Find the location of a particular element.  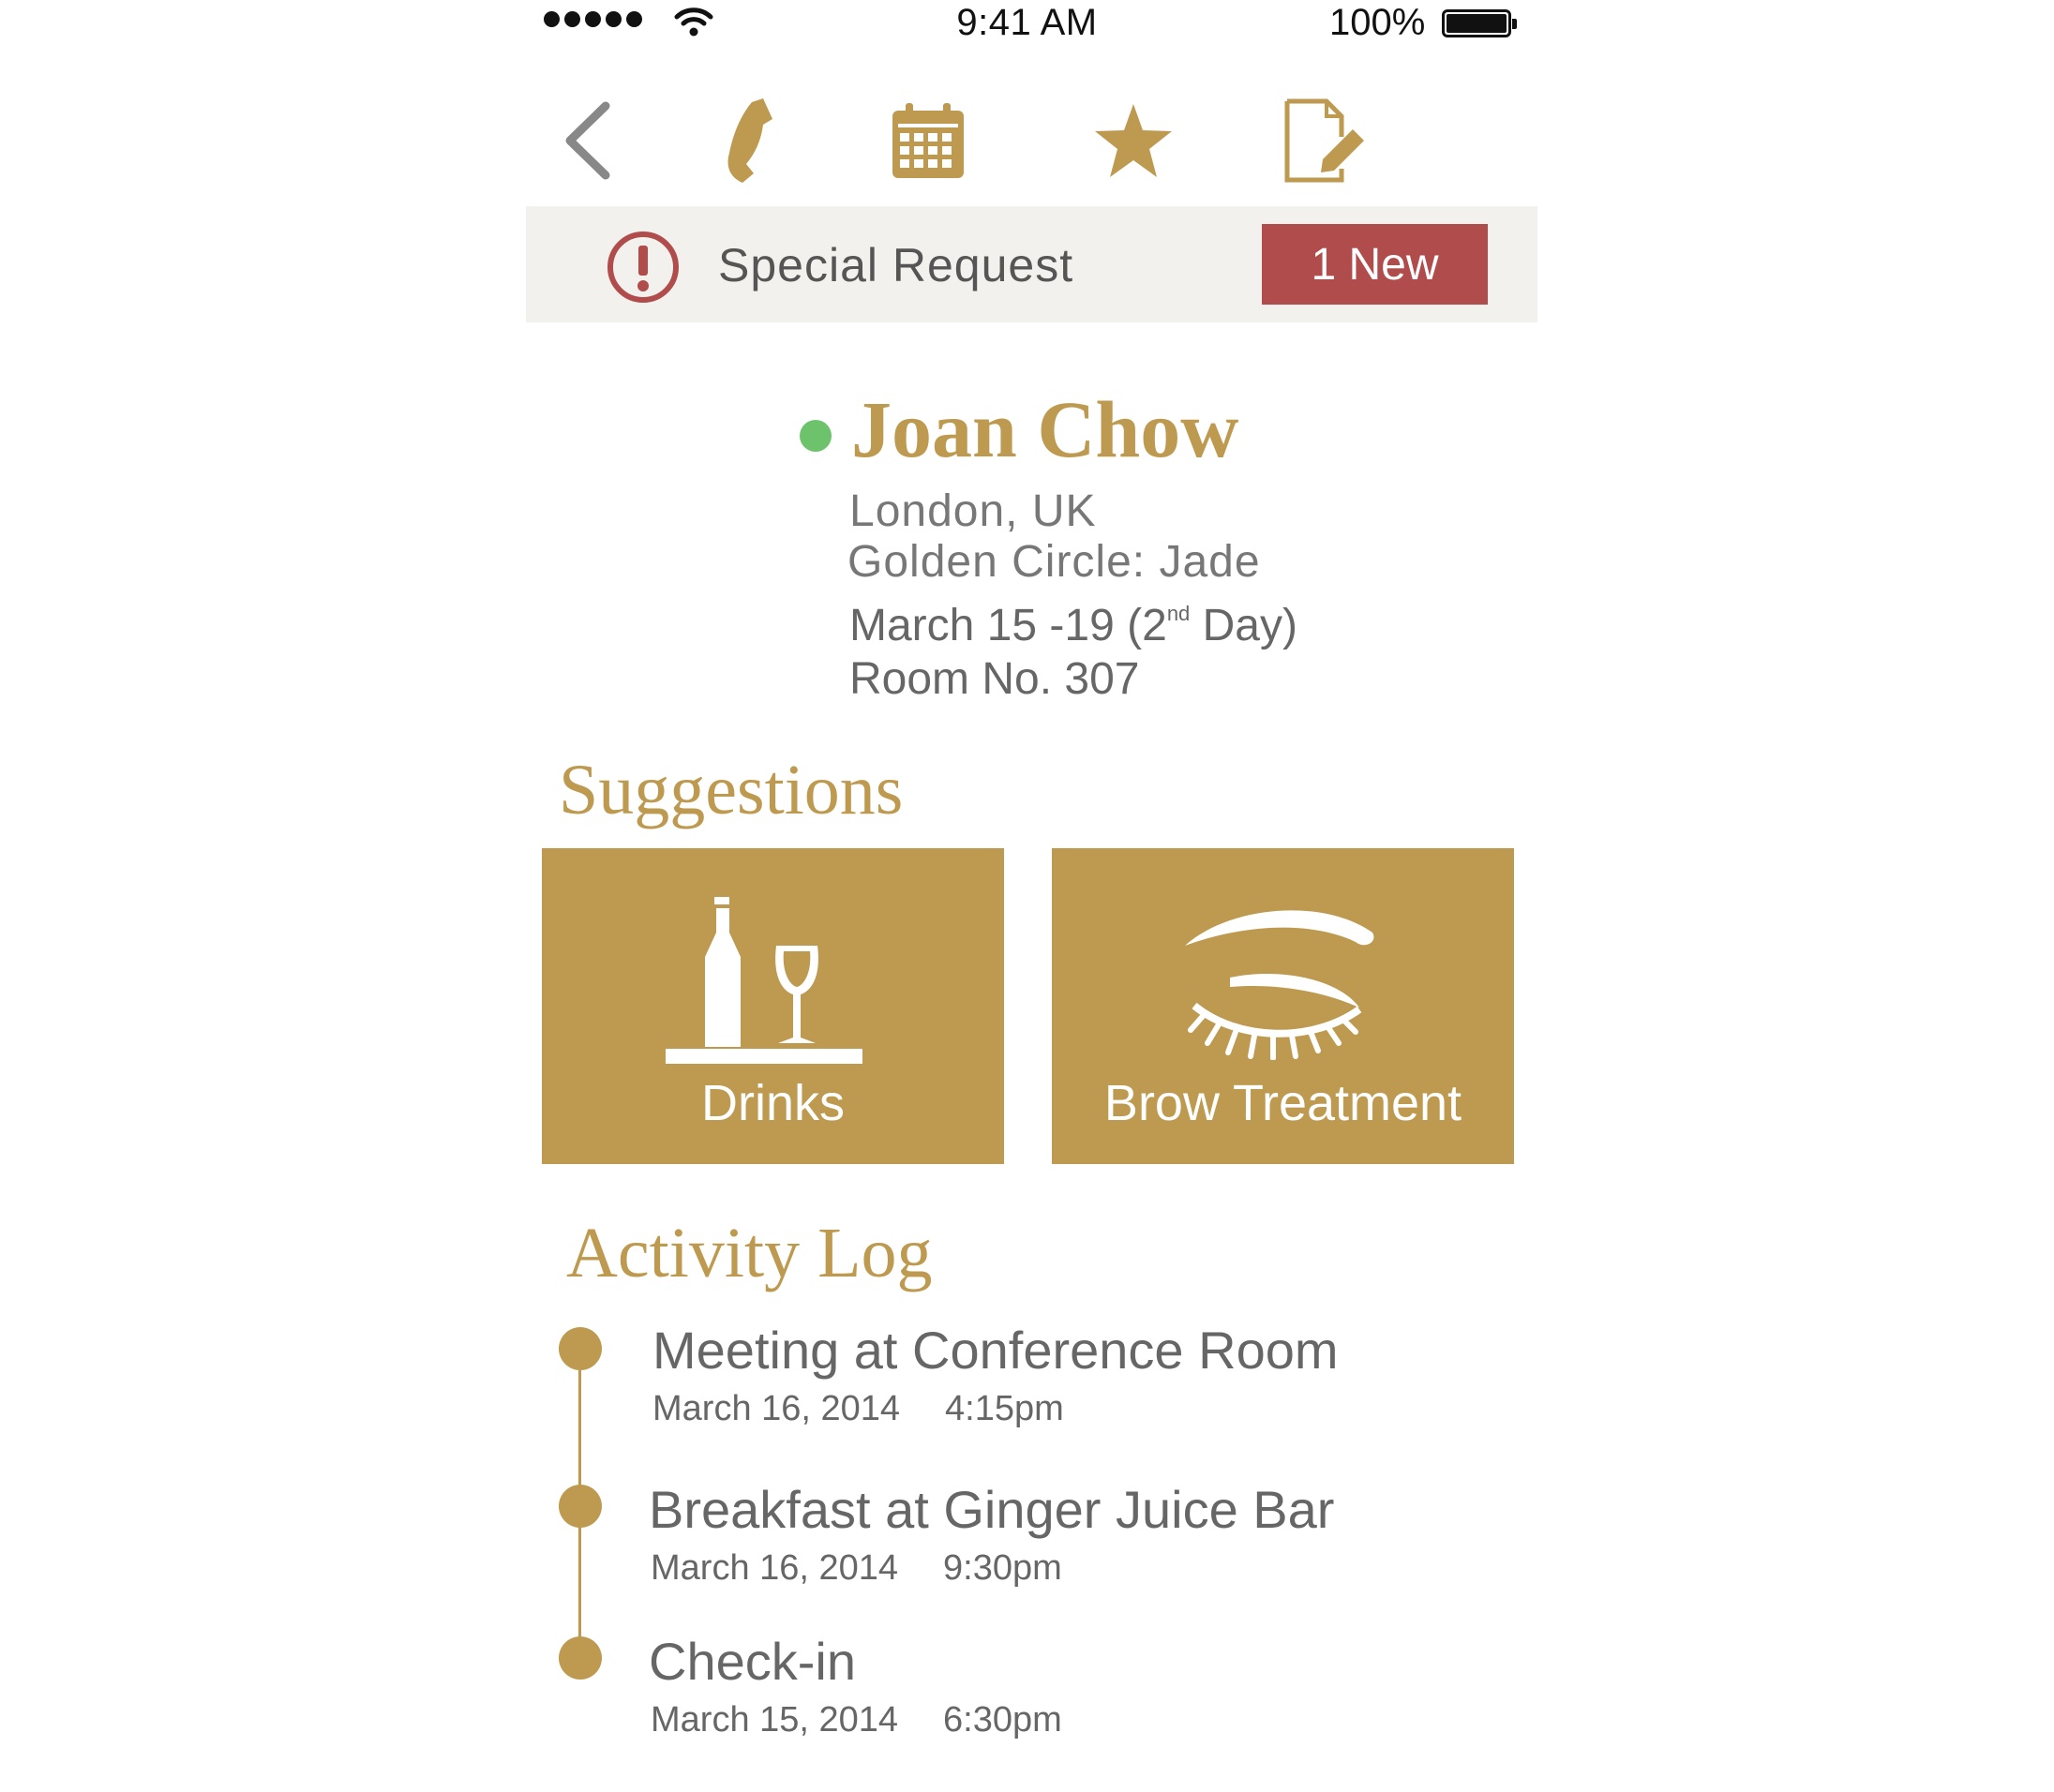

alert-icon is located at coordinates (643, 267).